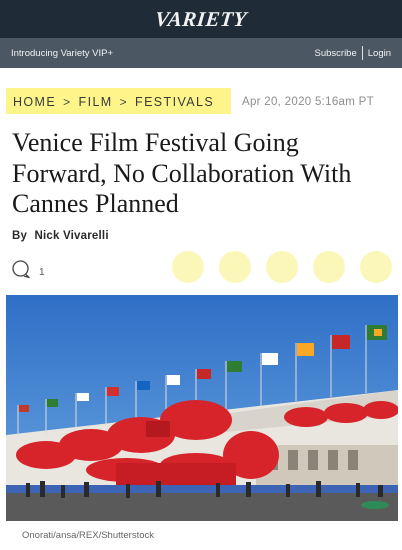  I want to click on comment-icon, so click(21, 271).